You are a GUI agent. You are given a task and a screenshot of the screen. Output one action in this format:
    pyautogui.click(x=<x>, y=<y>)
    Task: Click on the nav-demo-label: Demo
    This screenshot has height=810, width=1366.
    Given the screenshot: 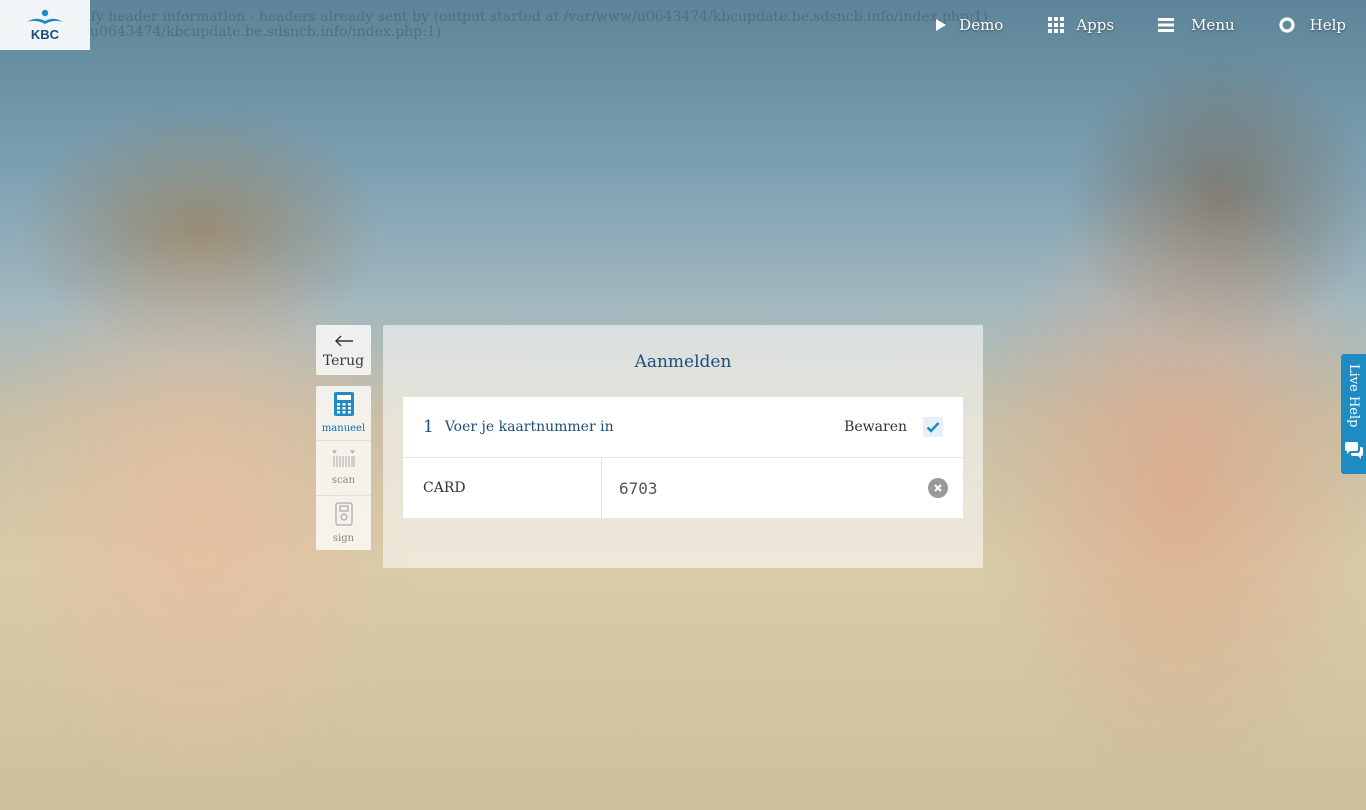 What is the action you would take?
    pyautogui.click(x=981, y=25)
    